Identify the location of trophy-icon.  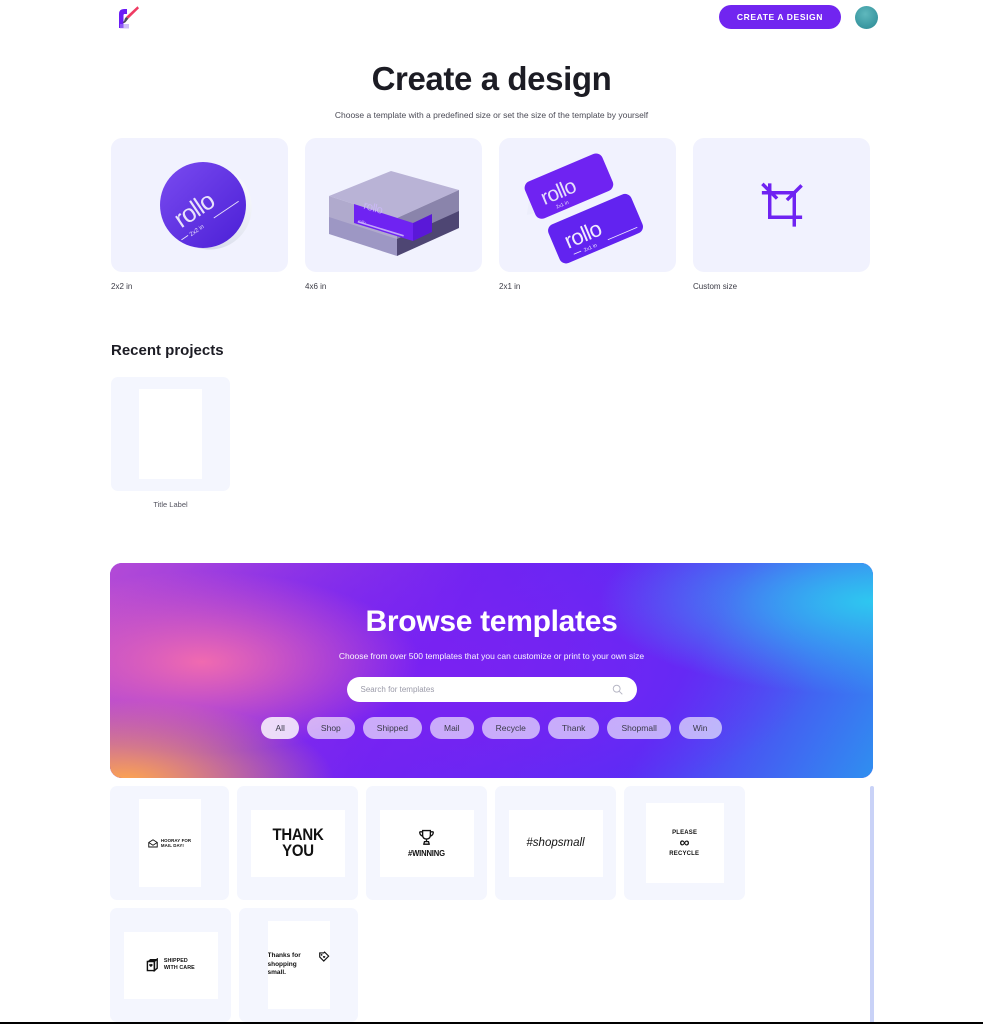
(426, 837).